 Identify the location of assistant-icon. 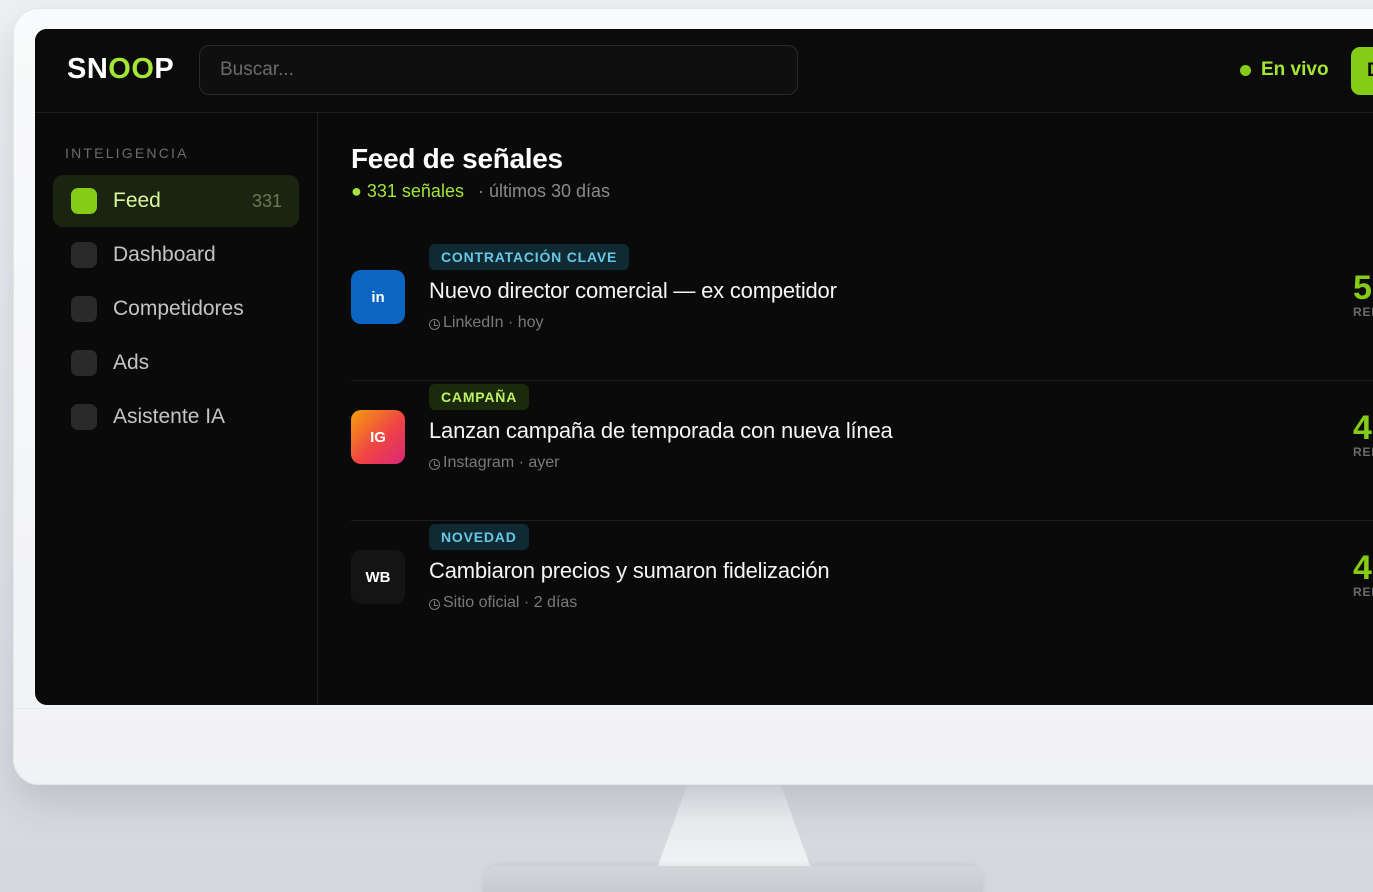
(84, 417).